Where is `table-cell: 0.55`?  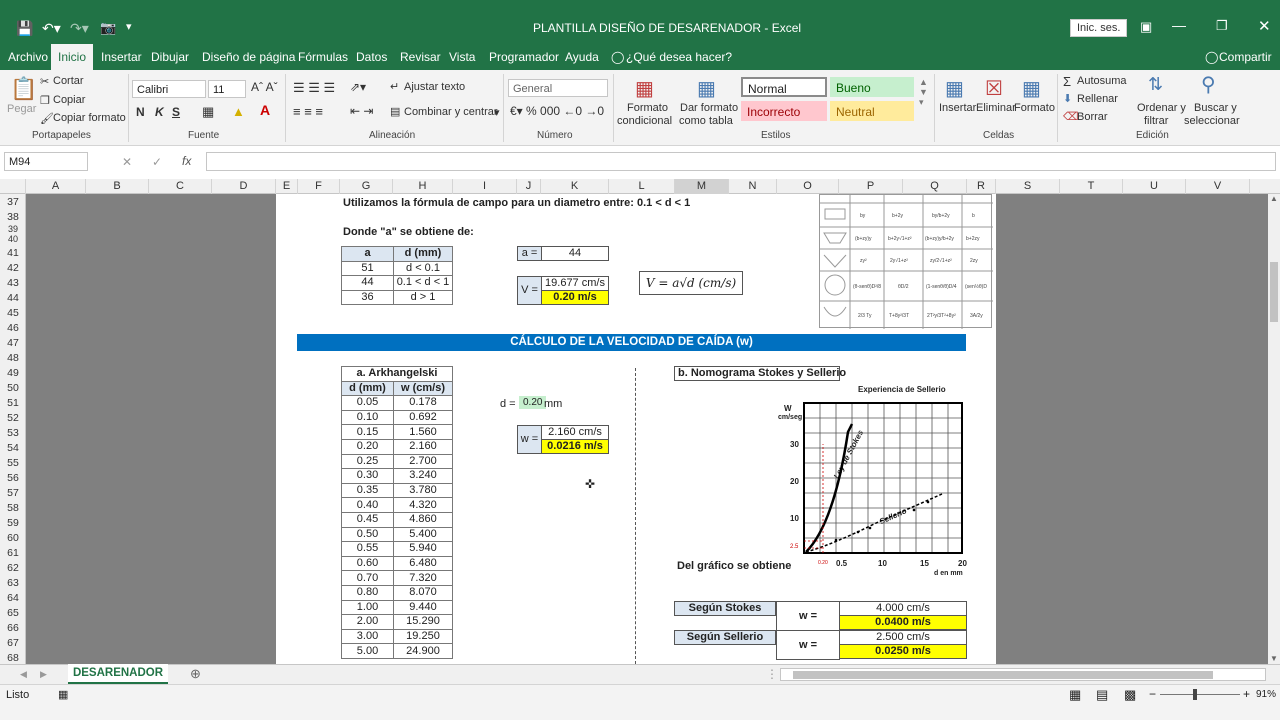
table-cell: 0.55 is located at coordinates (367, 549).